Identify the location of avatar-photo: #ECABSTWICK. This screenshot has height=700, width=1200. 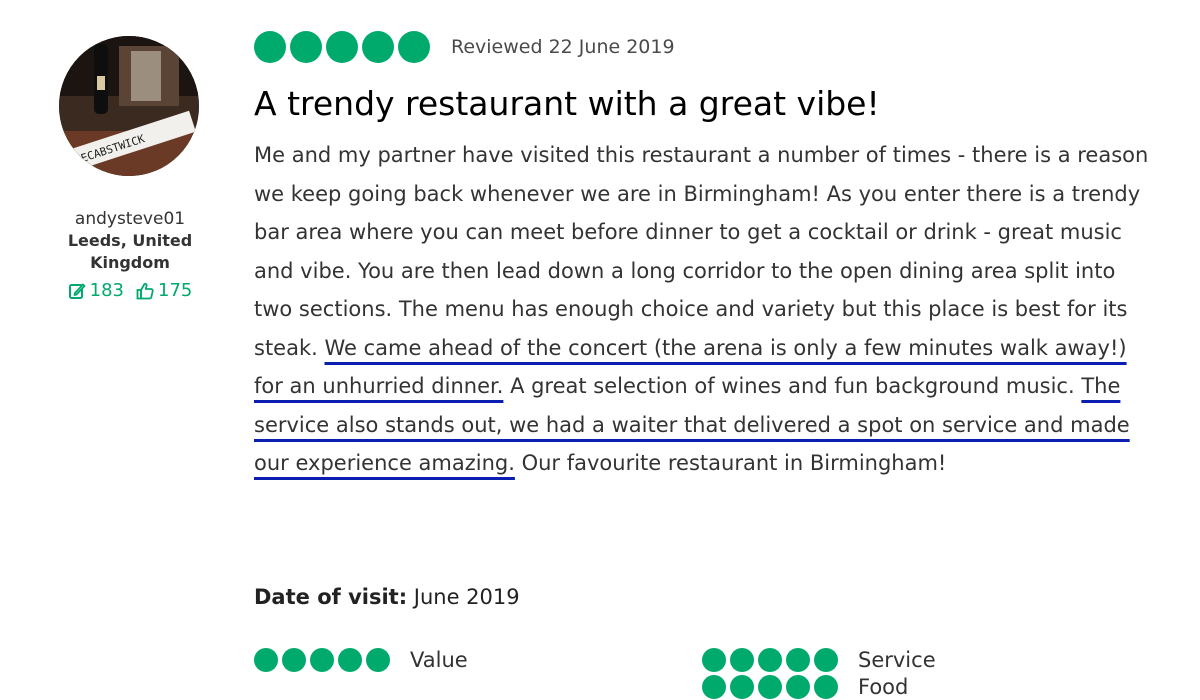
(129, 106).